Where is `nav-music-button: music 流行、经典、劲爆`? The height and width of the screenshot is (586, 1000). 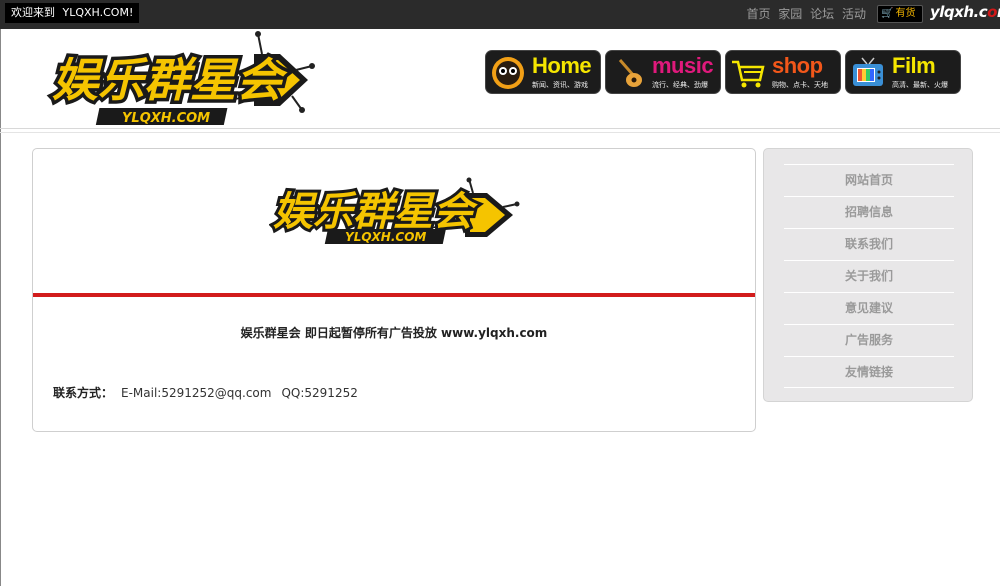
nav-music-button: music 流行、经典、劲爆 is located at coordinates (663, 72).